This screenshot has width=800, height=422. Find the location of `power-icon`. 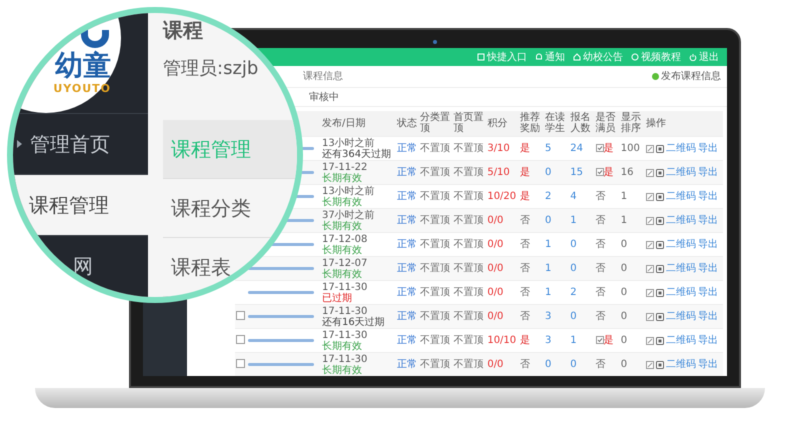

power-icon is located at coordinates (693, 56).